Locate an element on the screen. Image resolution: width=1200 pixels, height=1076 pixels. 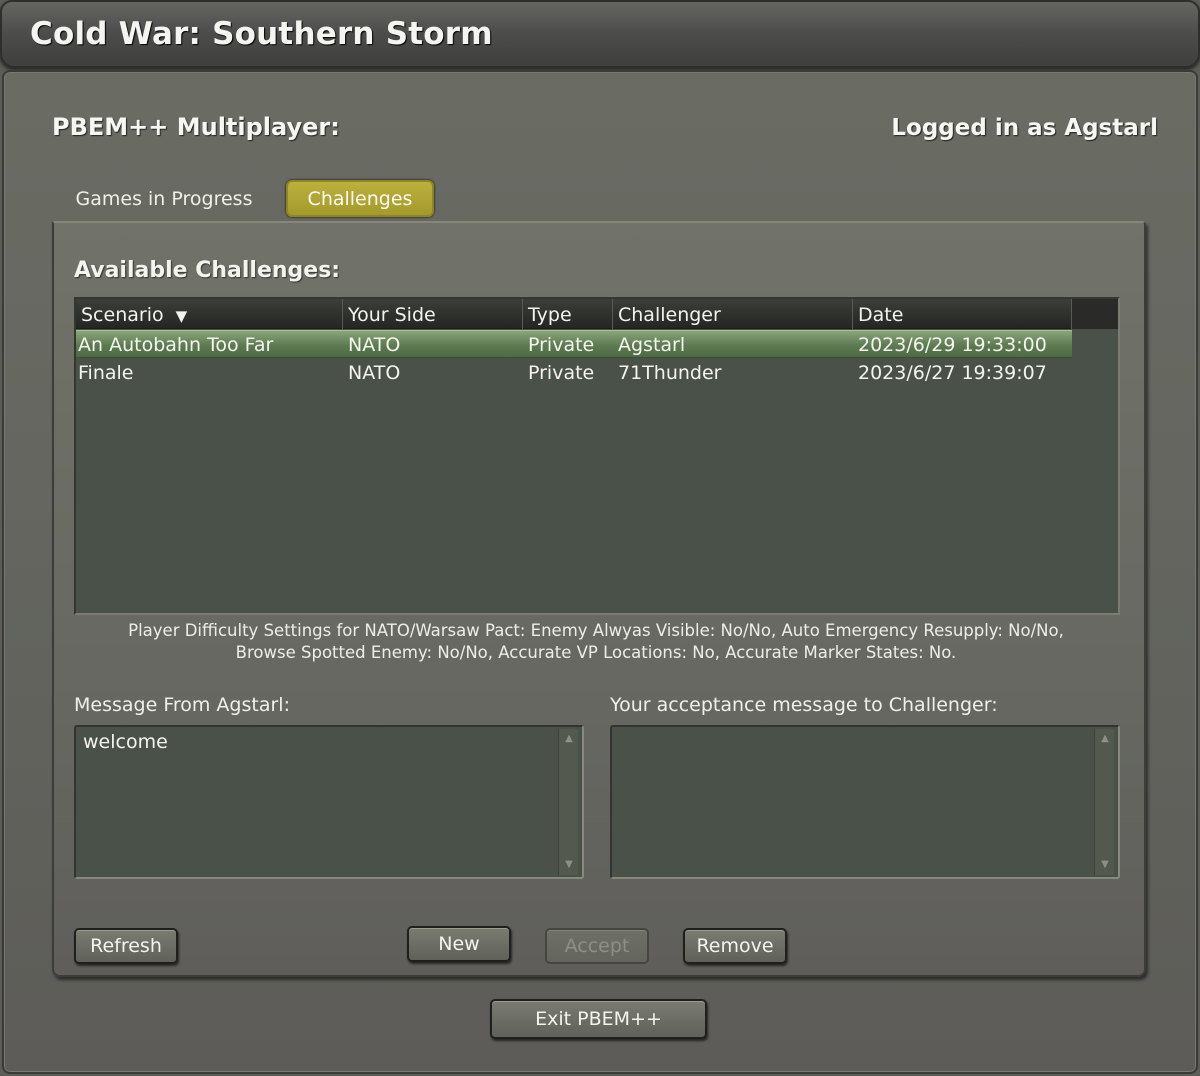
message-from-label: Message From Agstarl: is located at coordinates (182, 705).